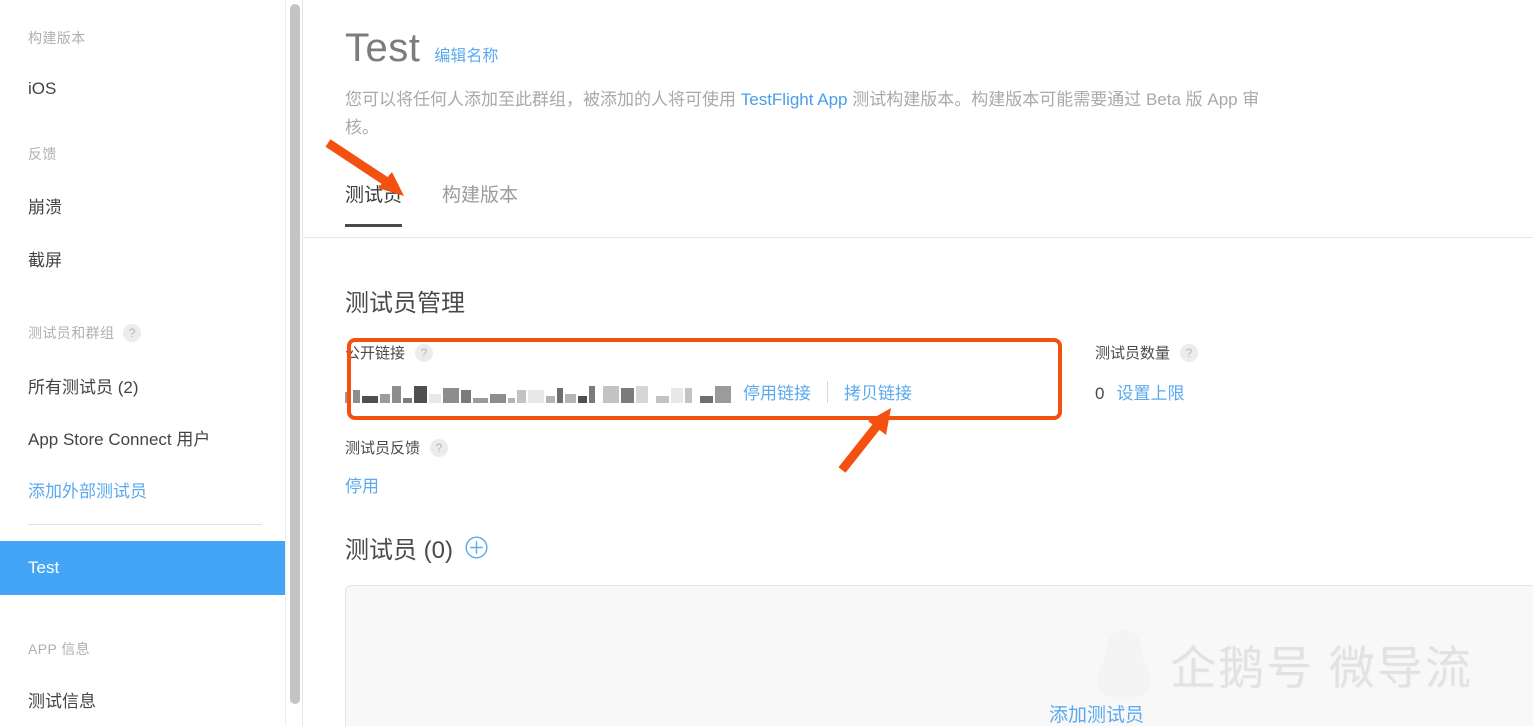 The image size is (1533, 726). Describe the element at coordinates (151, 489) in the screenshot. I see `sidebar-item-add-external-tester: 添加外部测试员` at that location.